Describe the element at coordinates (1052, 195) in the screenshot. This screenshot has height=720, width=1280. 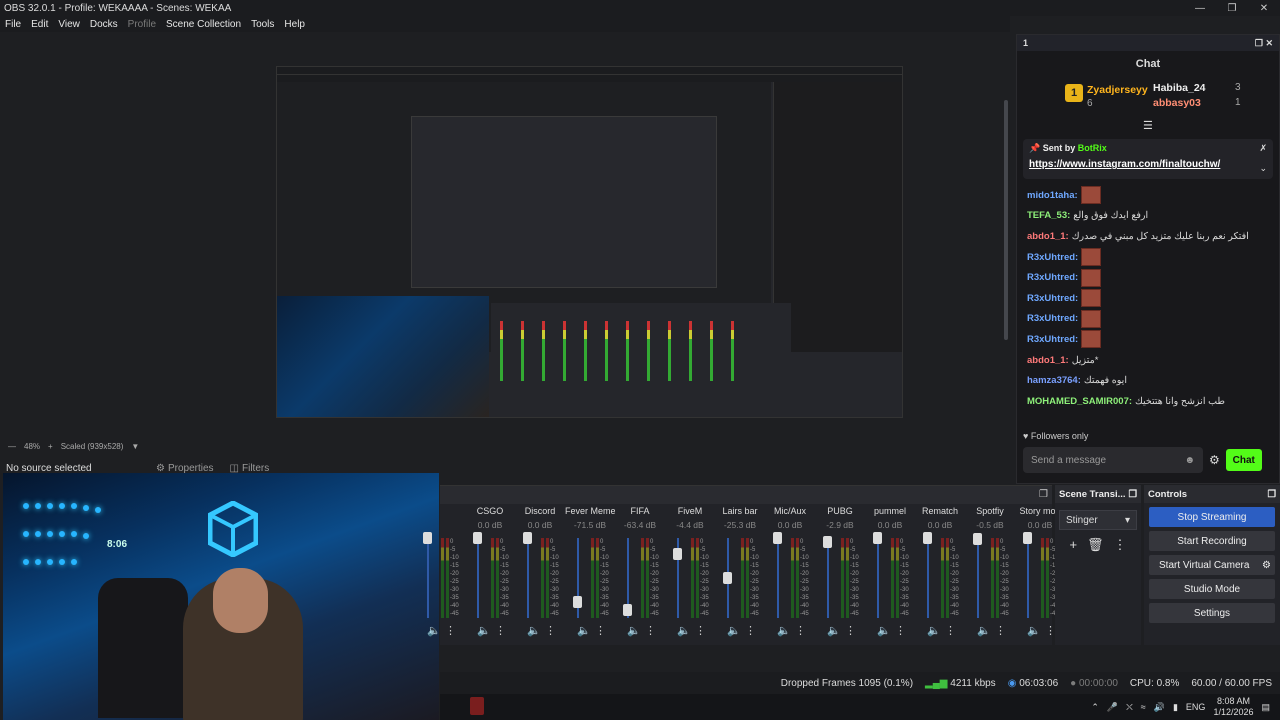
I see `chat-username: mido1taha:` at that location.